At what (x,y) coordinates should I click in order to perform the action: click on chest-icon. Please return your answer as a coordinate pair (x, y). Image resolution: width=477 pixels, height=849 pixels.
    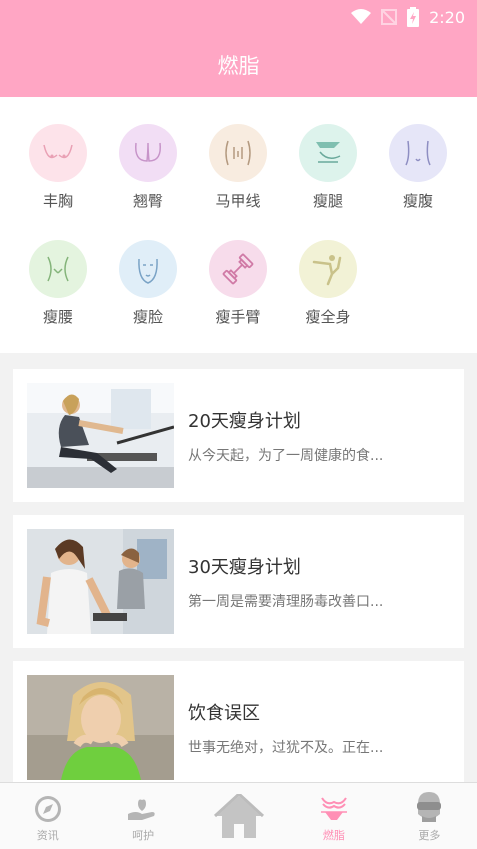
    Looking at the image, I should click on (58, 151).